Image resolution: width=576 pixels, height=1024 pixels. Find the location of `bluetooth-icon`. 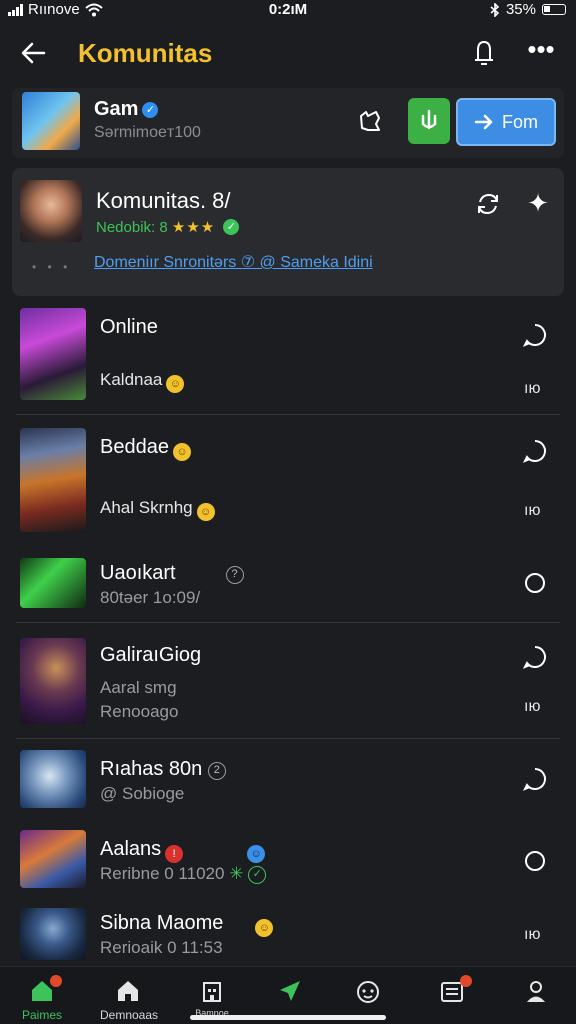

bluetooth-icon is located at coordinates (495, 9).